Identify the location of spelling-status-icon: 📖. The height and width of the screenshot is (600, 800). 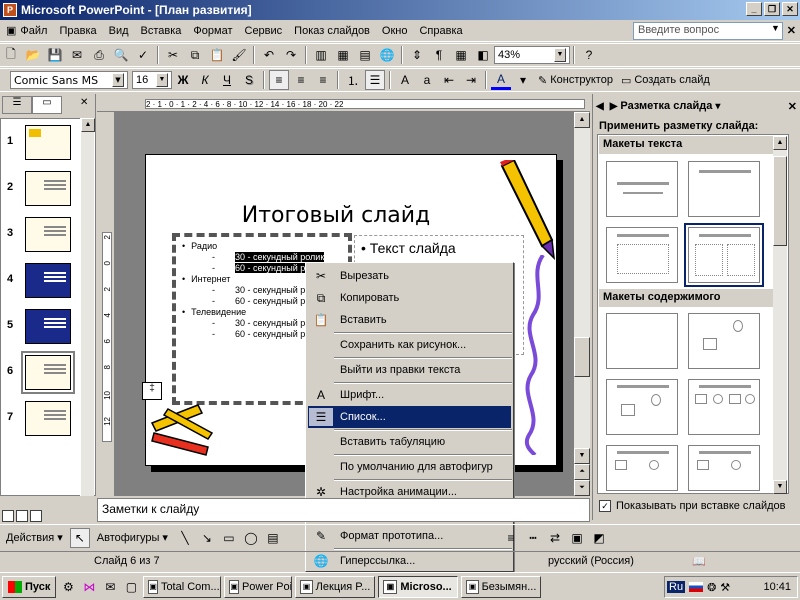
(699, 561).